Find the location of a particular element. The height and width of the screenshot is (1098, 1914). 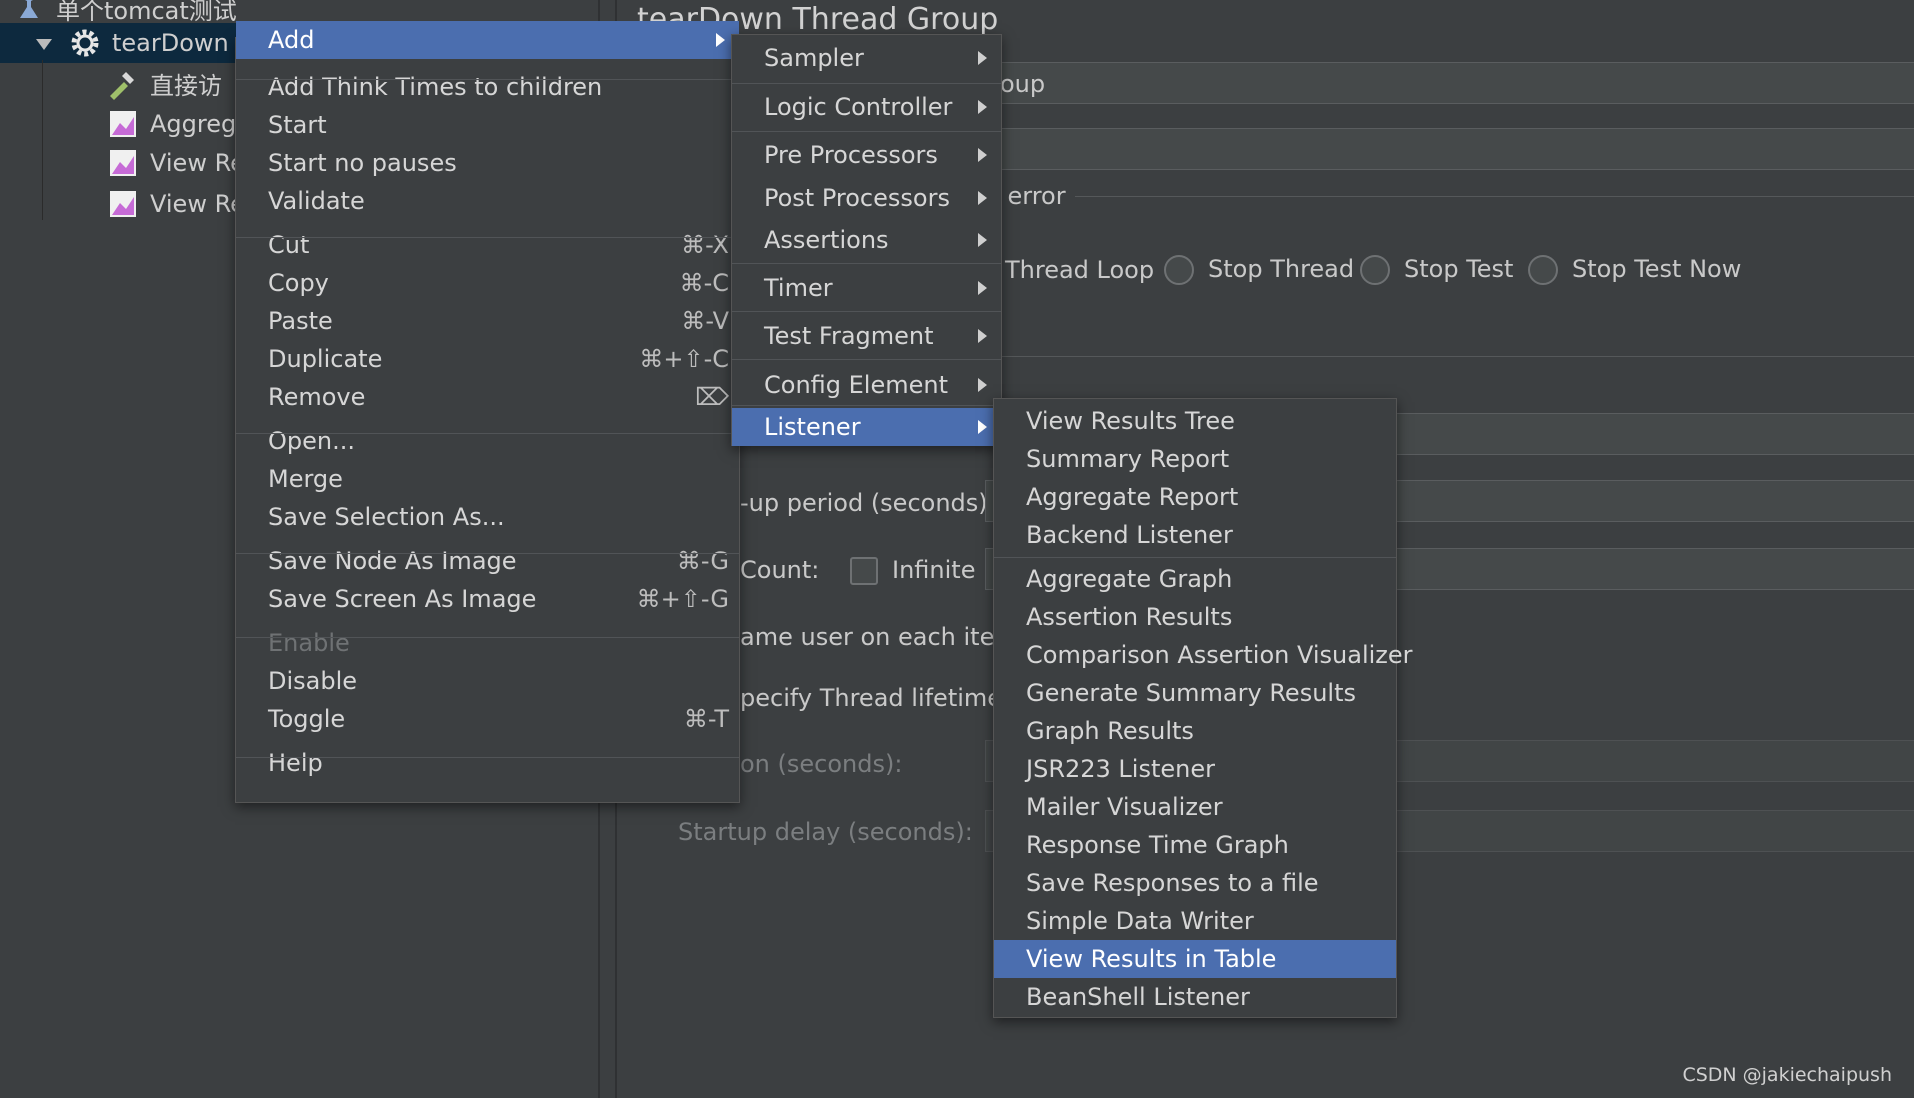

listener-item-view-results-in-table: View Results in Table is located at coordinates (1195, 959).